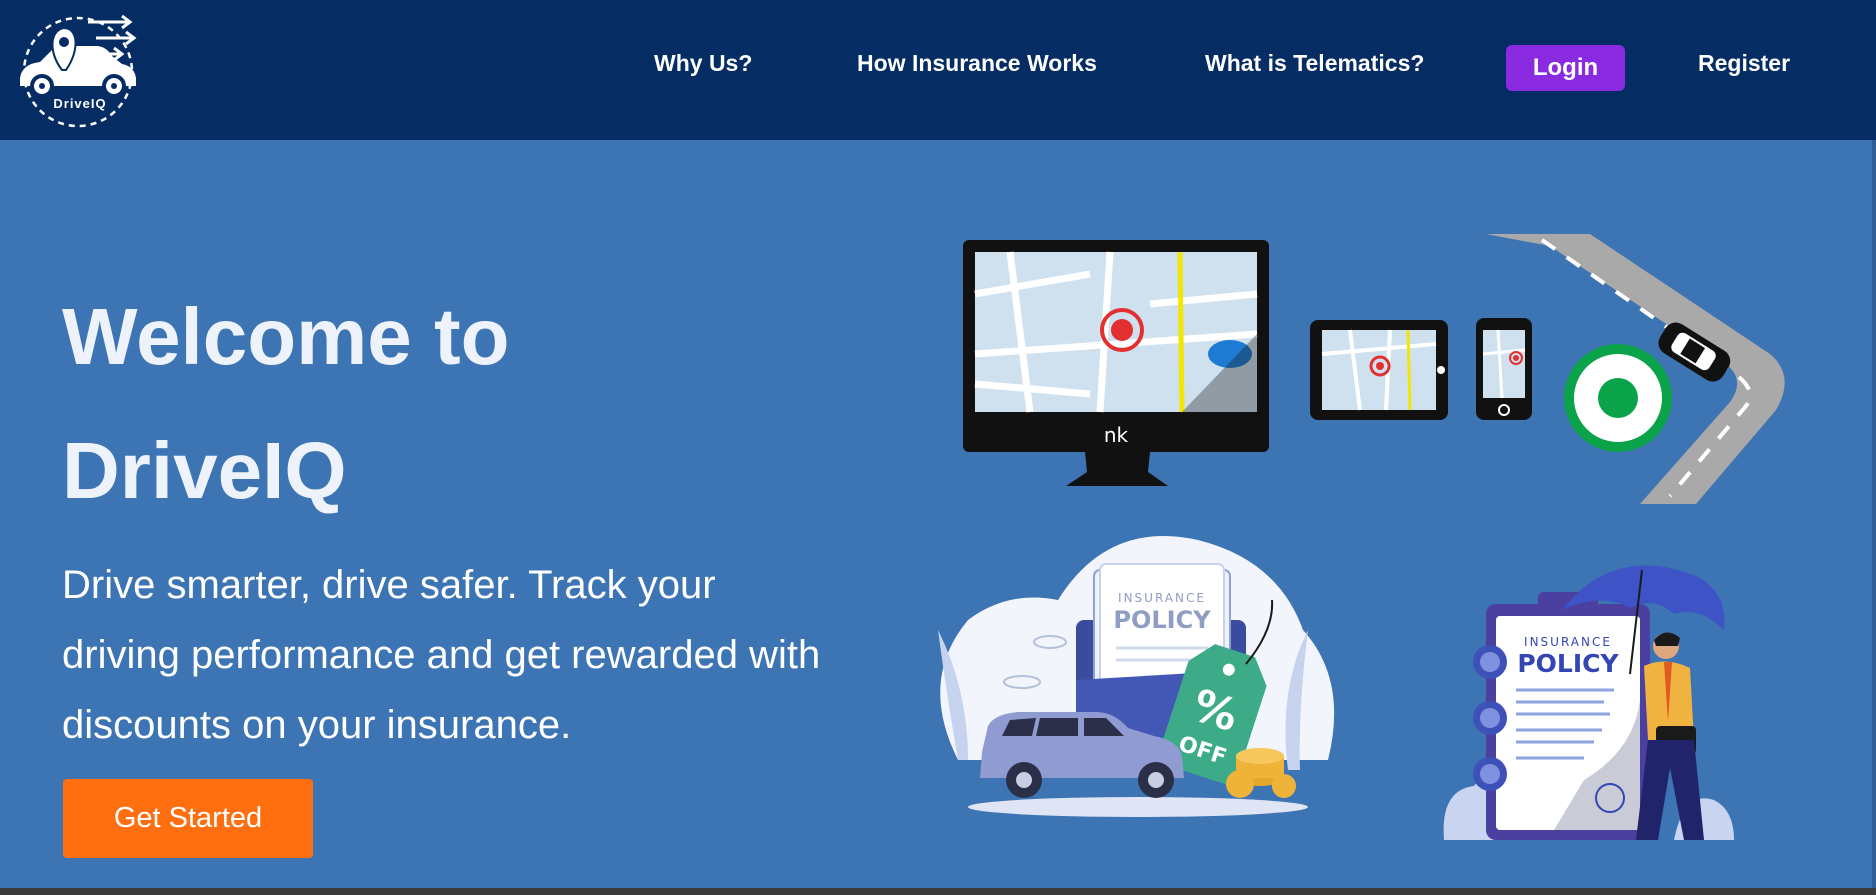 Image resolution: width=1876 pixels, height=895 pixels. What do you see at coordinates (703, 63) in the screenshot?
I see `nav-link-why-us: Why Us?` at bounding box center [703, 63].